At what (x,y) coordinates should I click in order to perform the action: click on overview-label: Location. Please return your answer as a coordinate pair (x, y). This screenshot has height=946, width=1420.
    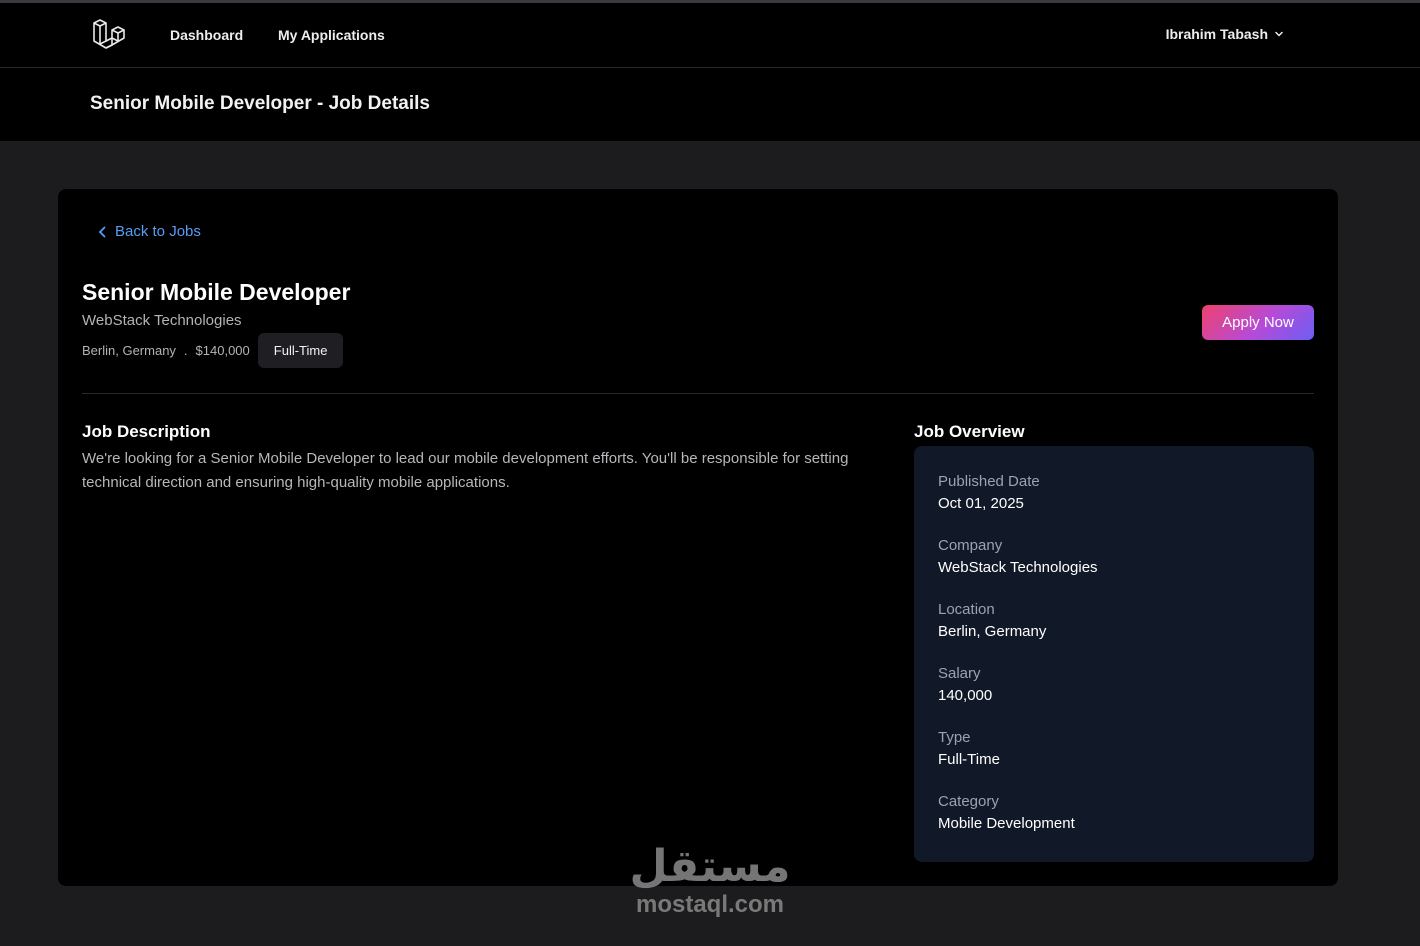
    Looking at the image, I should click on (966, 609).